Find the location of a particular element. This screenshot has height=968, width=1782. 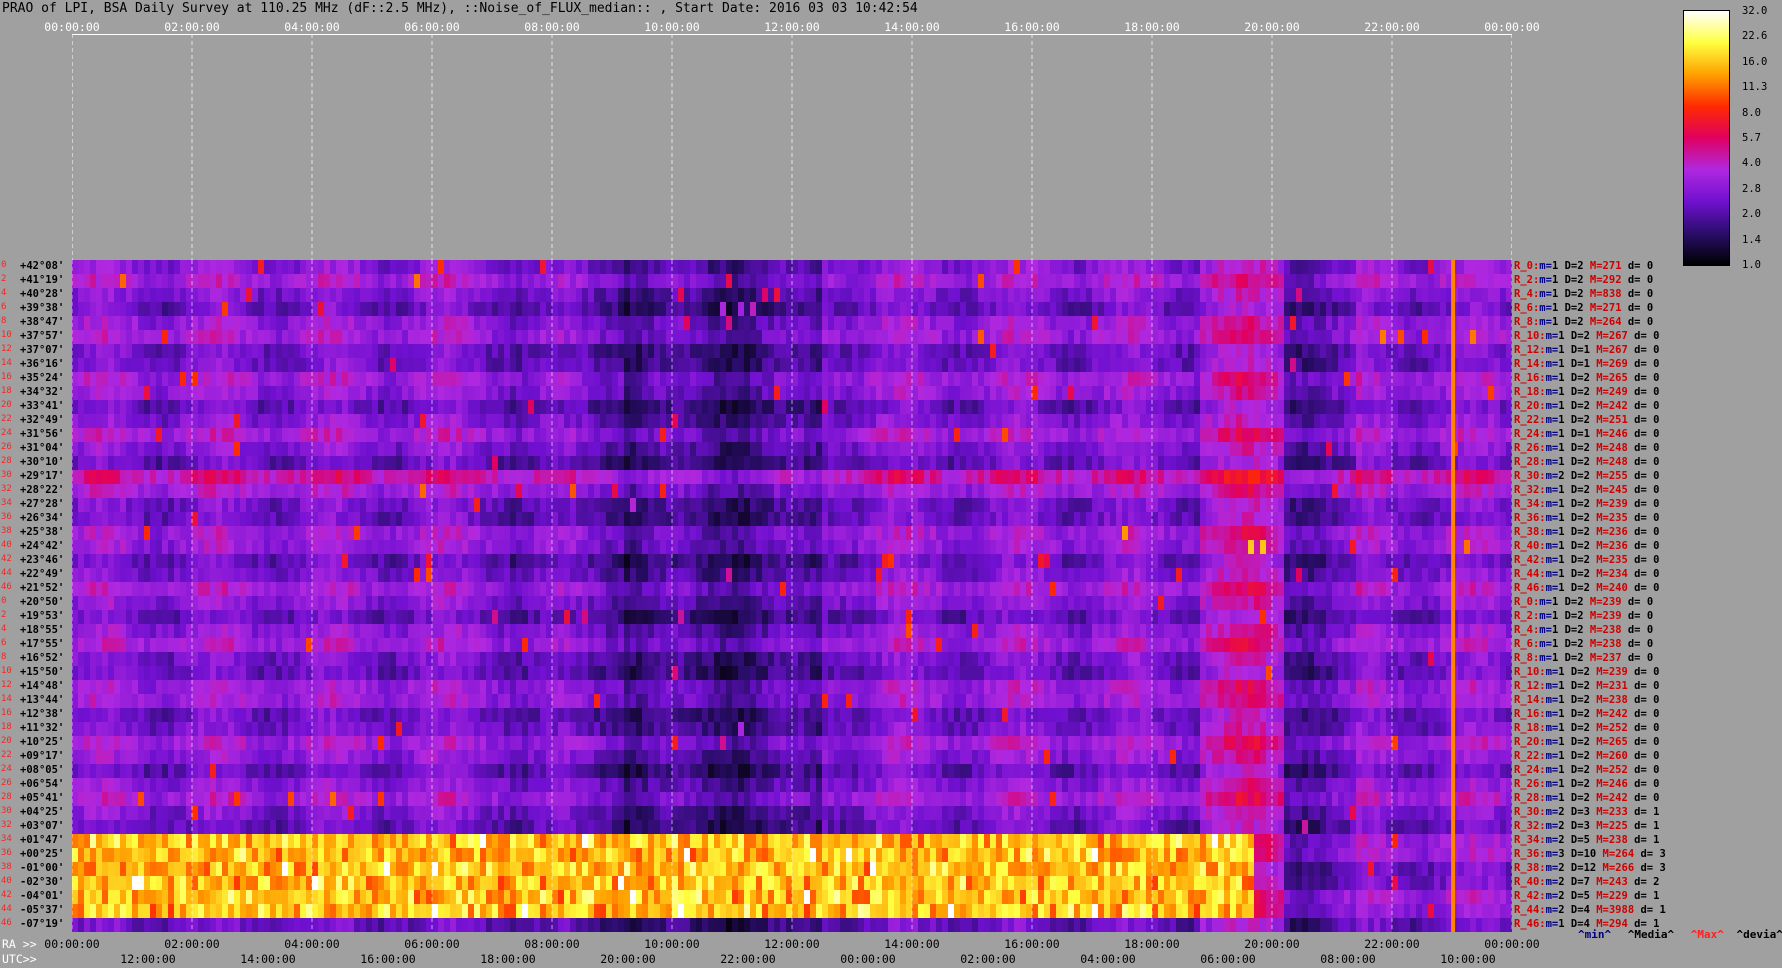

dec-index: 22 is located at coordinates (6, 419).